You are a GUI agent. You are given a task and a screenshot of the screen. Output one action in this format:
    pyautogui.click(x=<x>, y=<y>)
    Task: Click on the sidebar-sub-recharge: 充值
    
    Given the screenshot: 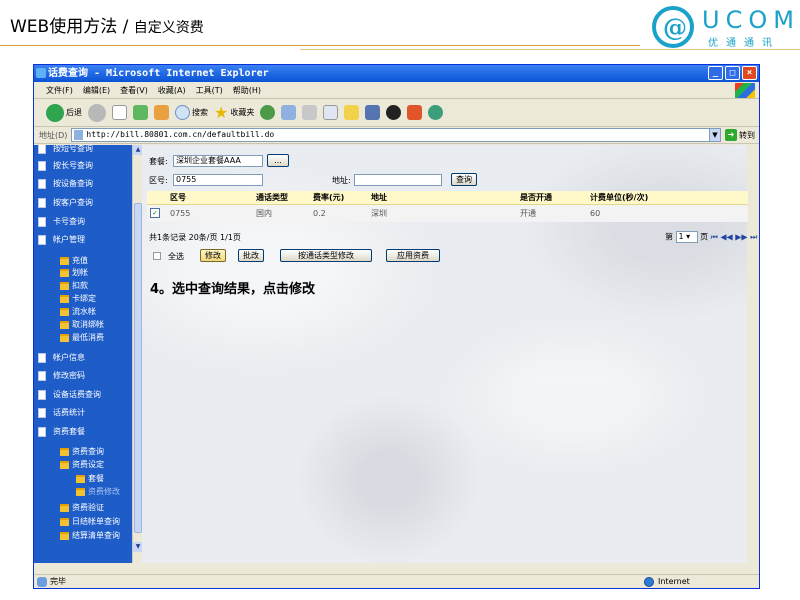 What is the action you would take?
    pyautogui.click(x=74, y=260)
    